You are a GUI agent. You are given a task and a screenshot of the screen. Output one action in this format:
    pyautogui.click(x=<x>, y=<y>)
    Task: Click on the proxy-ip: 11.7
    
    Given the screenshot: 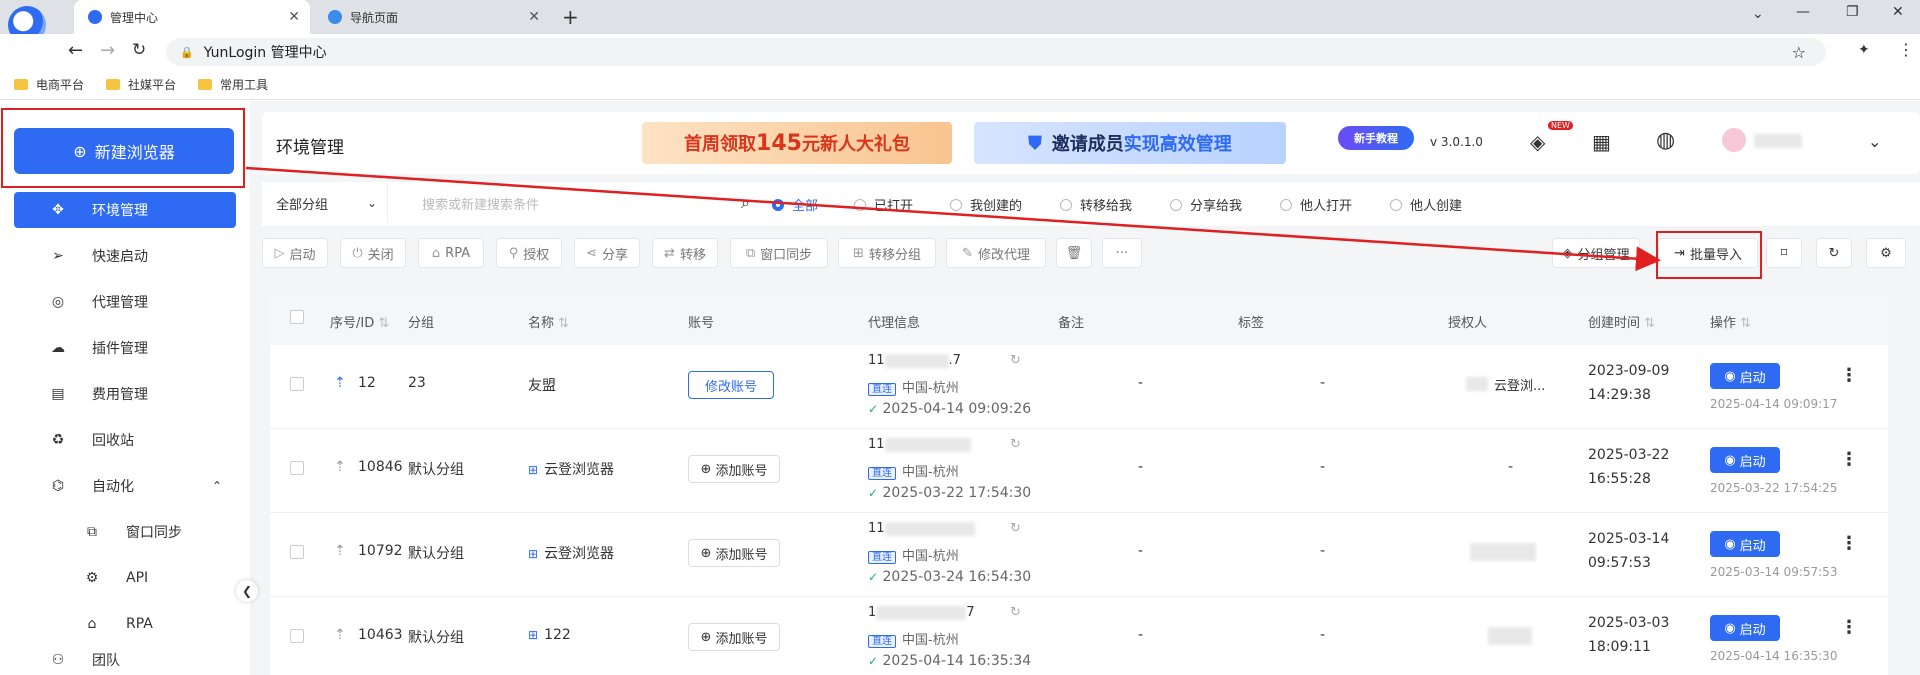 What is the action you would take?
    pyautogui.click(x=914, y=360)
    